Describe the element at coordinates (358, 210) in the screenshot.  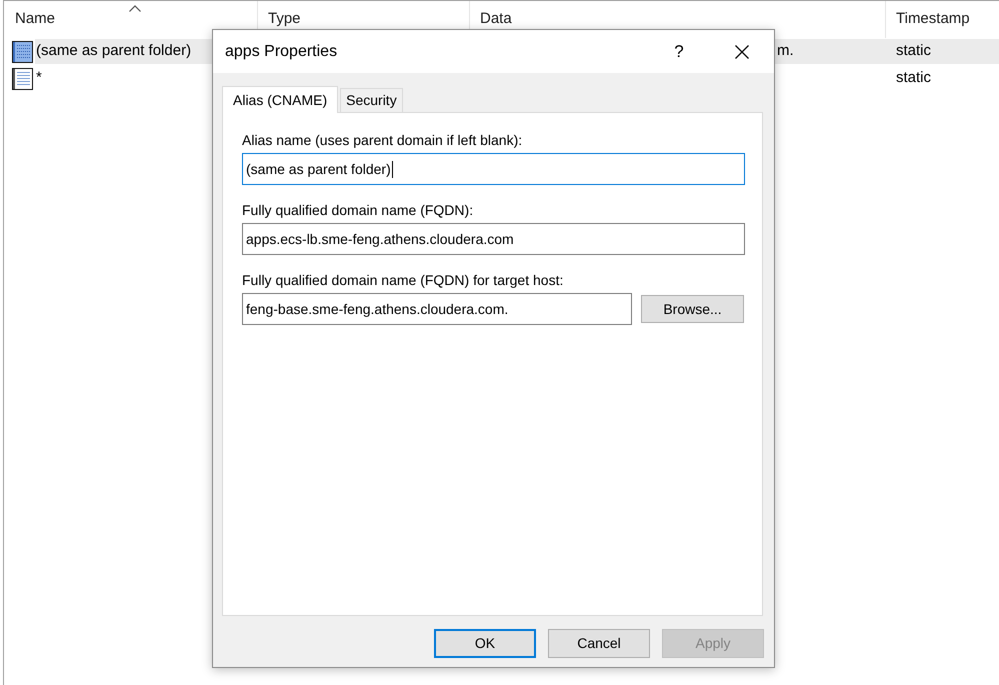
I see `field-label: Fully qualified domain name (FQDN):` at that location.